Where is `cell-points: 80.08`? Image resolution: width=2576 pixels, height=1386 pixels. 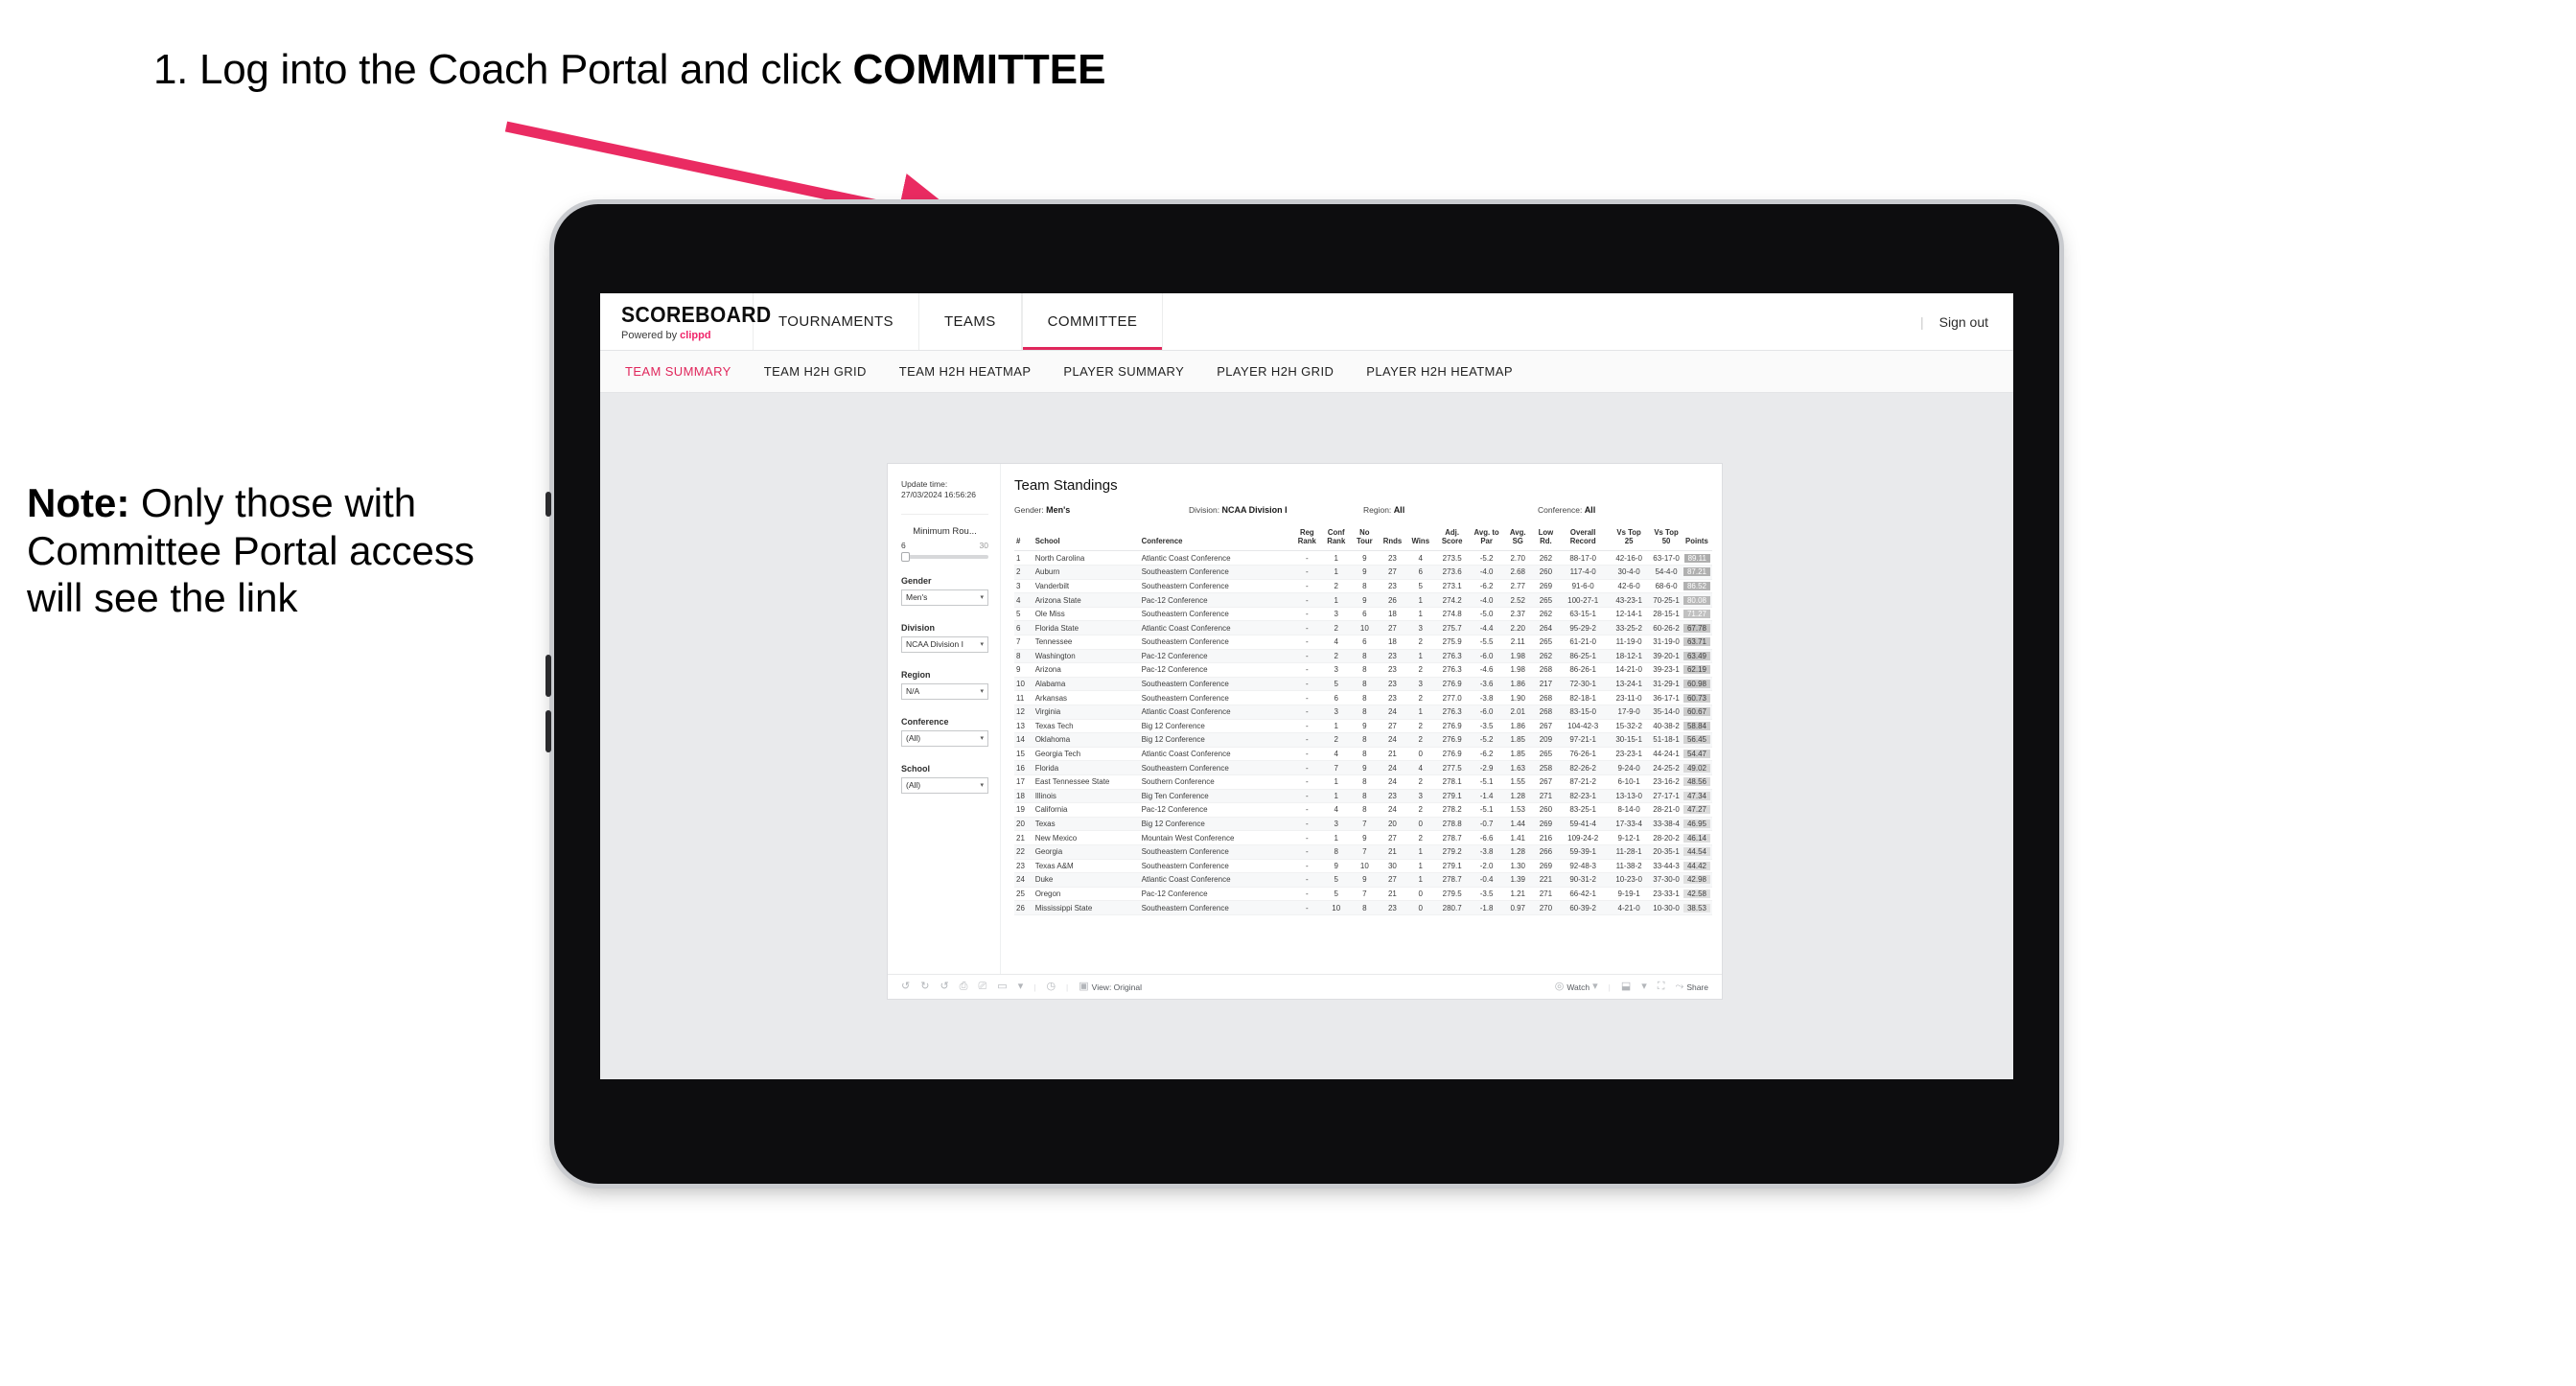
cell-points: 80.08 is located at coordinates (1697, 600).